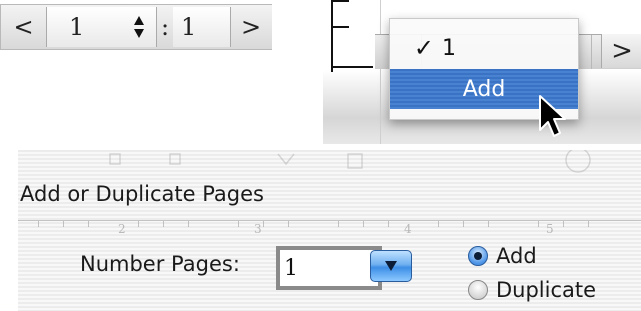 The width and height of the screenshot is (641, 311). What do you see at coordinates (258, 229) in the screenshot?
I see `ruler-number: 3` at bounding box center [258, 229].